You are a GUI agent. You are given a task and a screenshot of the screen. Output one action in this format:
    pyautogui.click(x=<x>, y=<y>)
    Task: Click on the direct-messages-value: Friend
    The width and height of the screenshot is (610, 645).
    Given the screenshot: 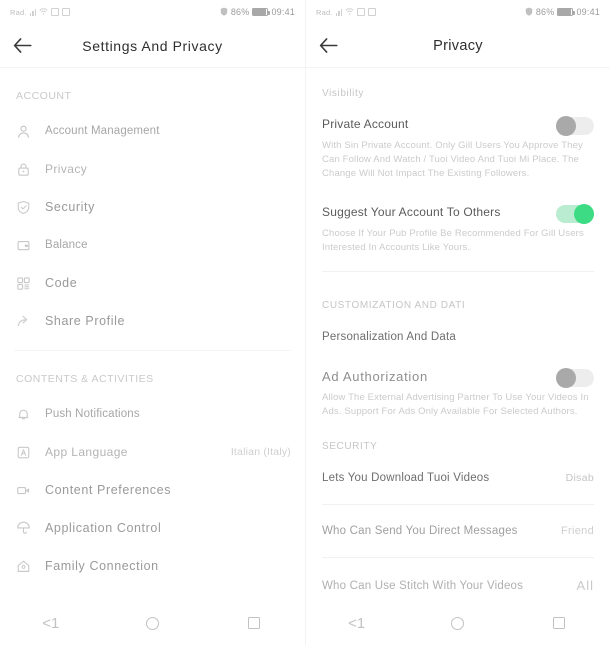 What is the action you would take?
    pyautogui.click(x=577, y=531)
    